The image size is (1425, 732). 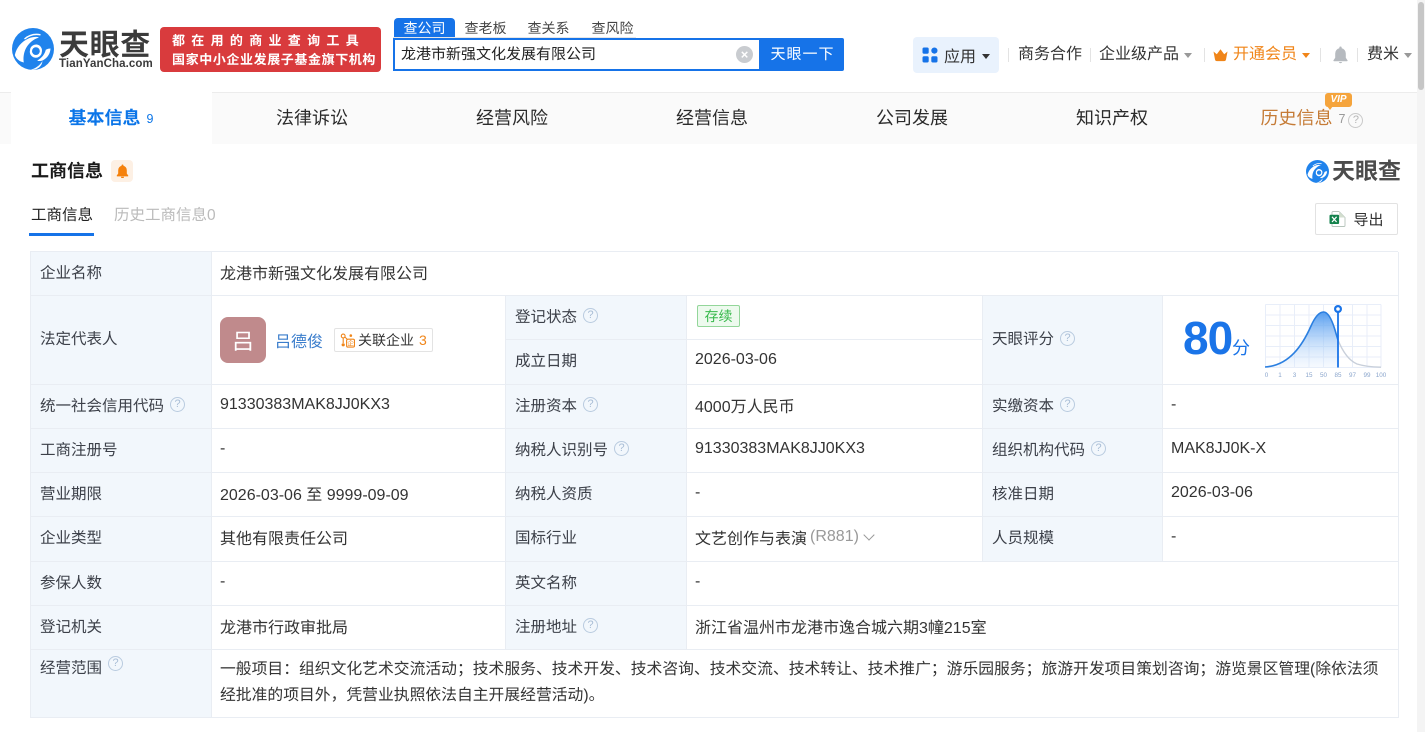 What do you see at coordinates (1267, 375) in the screenshot?
I see `svg-text: 0` at bounding box center [1267, 375].